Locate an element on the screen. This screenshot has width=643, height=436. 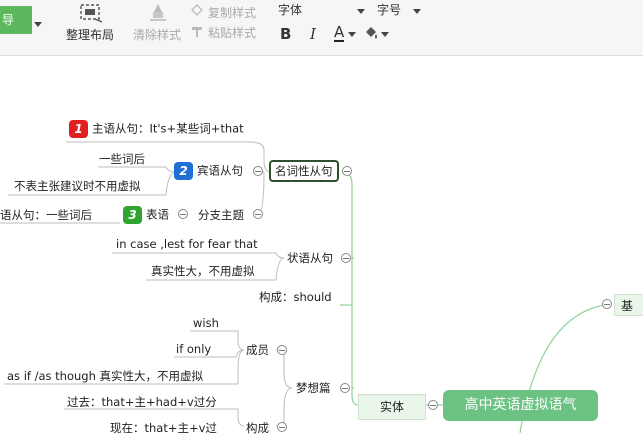
object-clause-node: 2 宾语从句 is located at coordinates (208, 171).